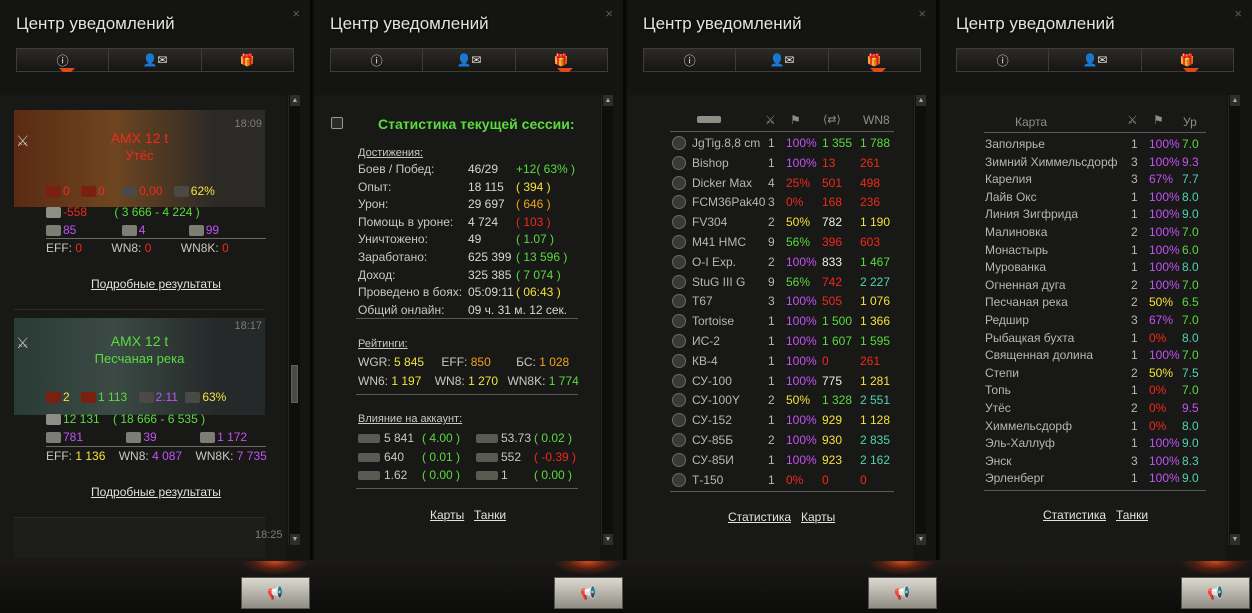 The height and width of the screenshot is (613, 1252). What do you see at coordinates (533, 221) in the screenshot?
I see `stat-average: ( 103 )` at bounding box center [533, 221].